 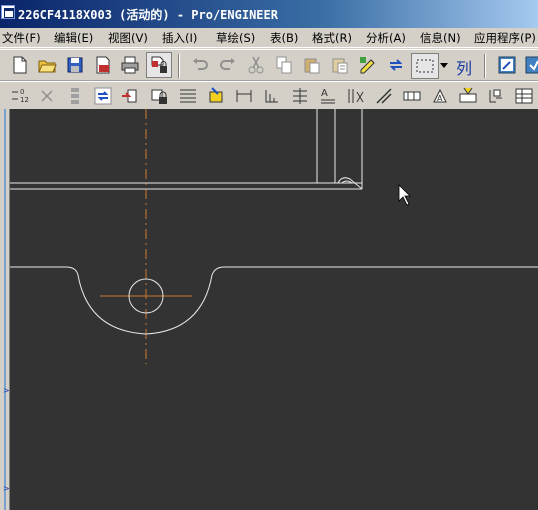 I want to click on dropdown-icon, so click(x=444, y=66).